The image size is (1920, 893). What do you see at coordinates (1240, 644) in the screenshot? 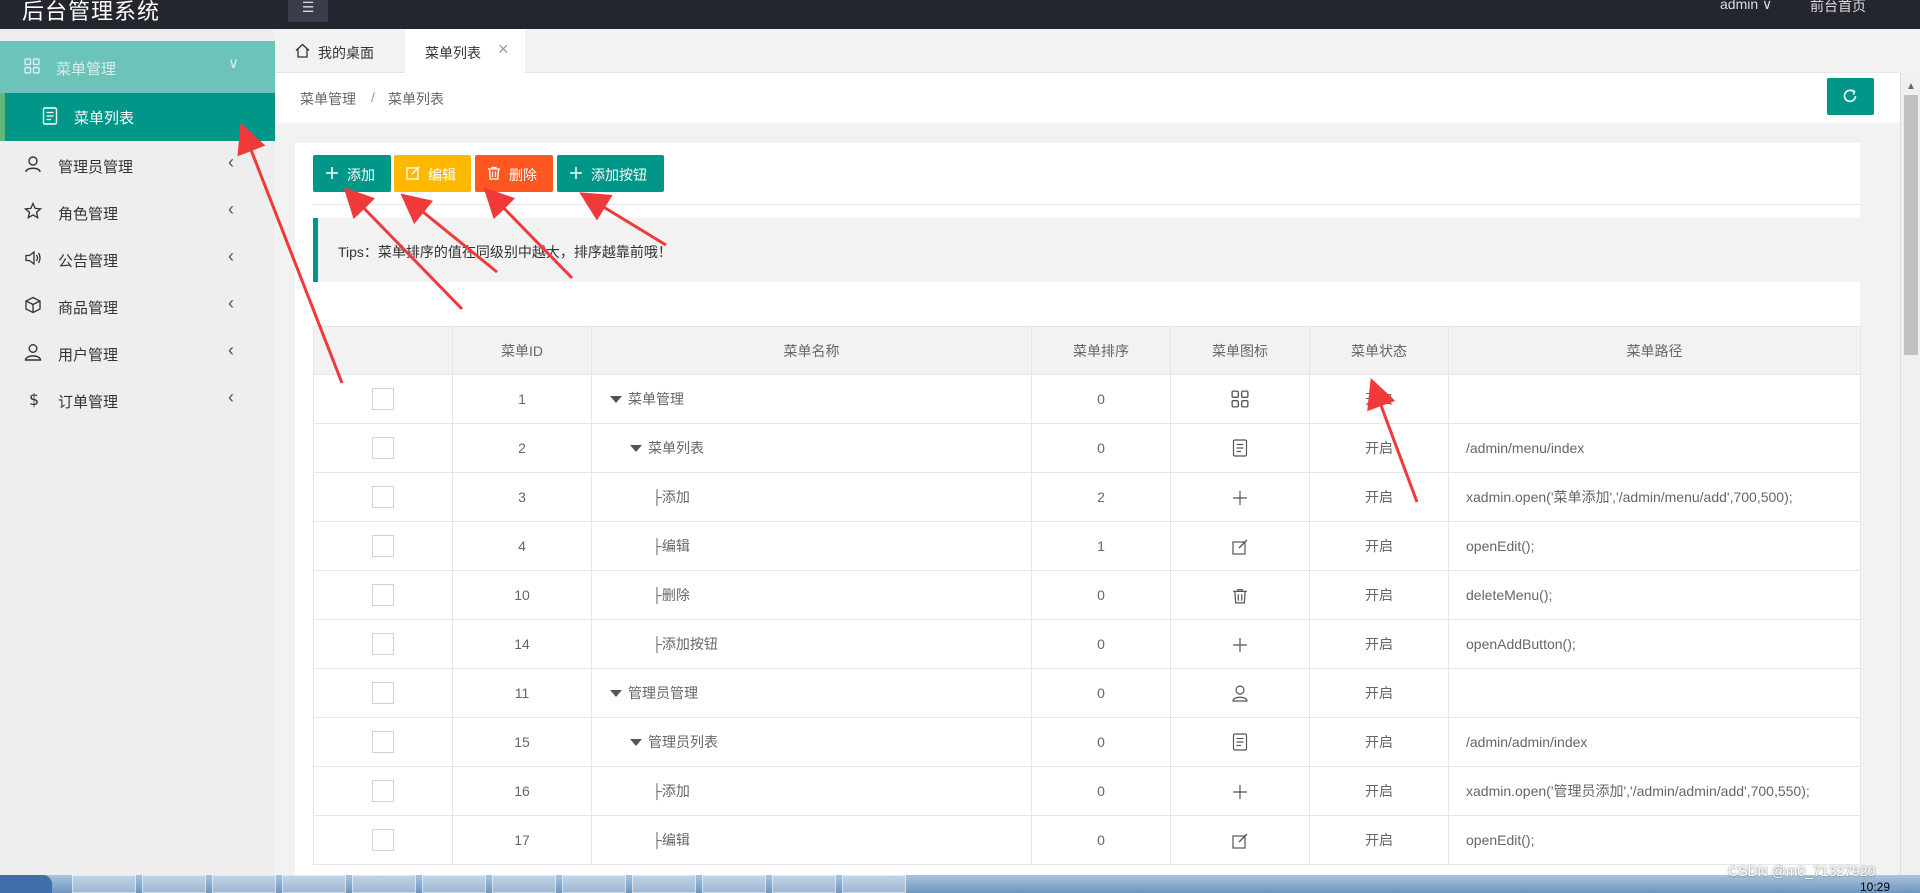
I see `plus-icon` at bounding box center [1240, 644].